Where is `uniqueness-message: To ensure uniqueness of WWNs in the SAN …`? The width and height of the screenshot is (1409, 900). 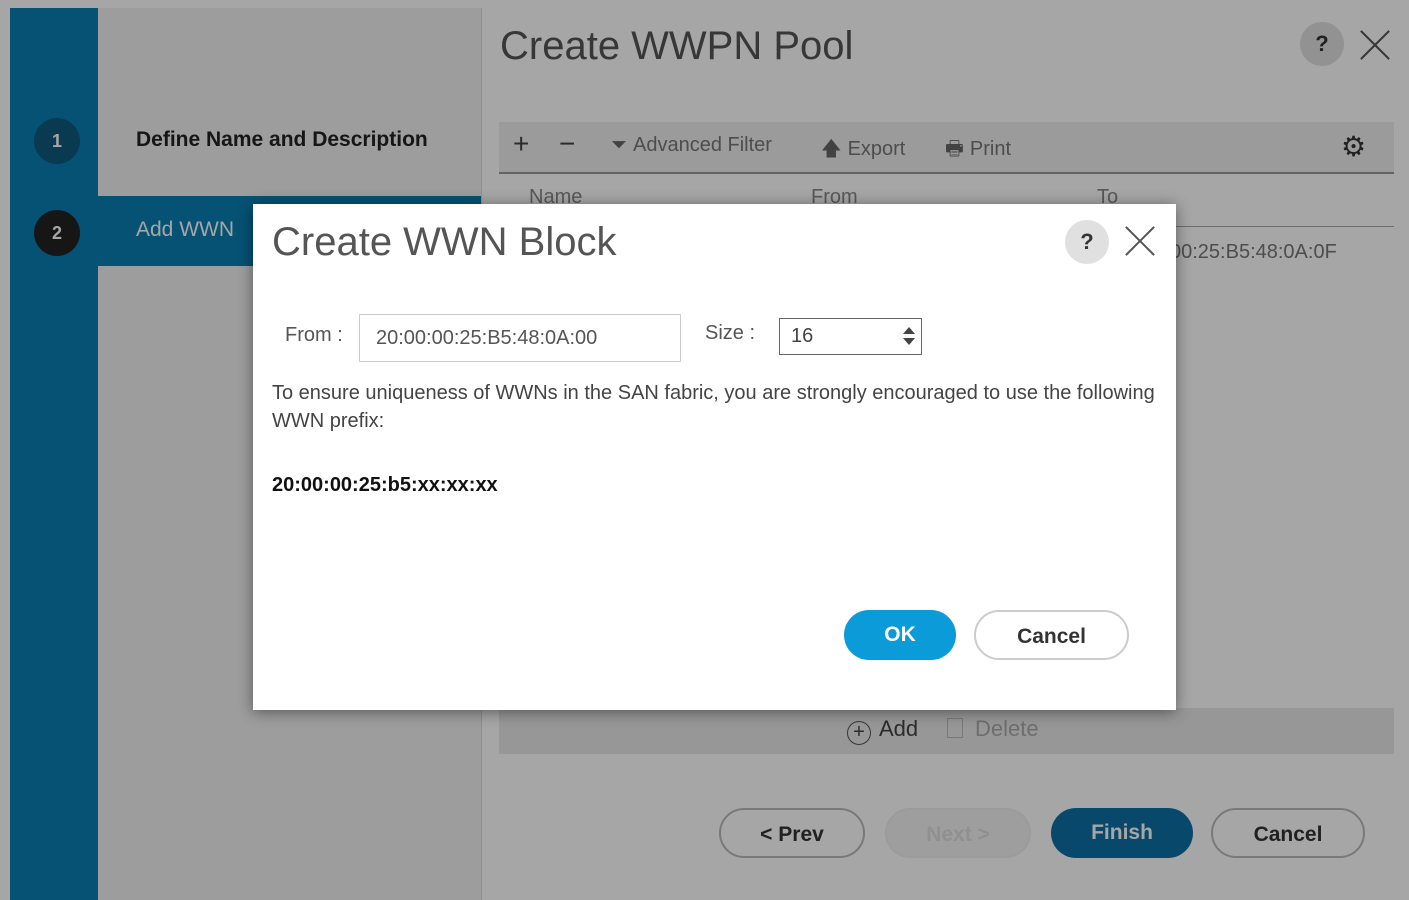
uniqueness-message: To ensure uniqueness of WWNs in the SAN … is located at coordinates (713, 407).